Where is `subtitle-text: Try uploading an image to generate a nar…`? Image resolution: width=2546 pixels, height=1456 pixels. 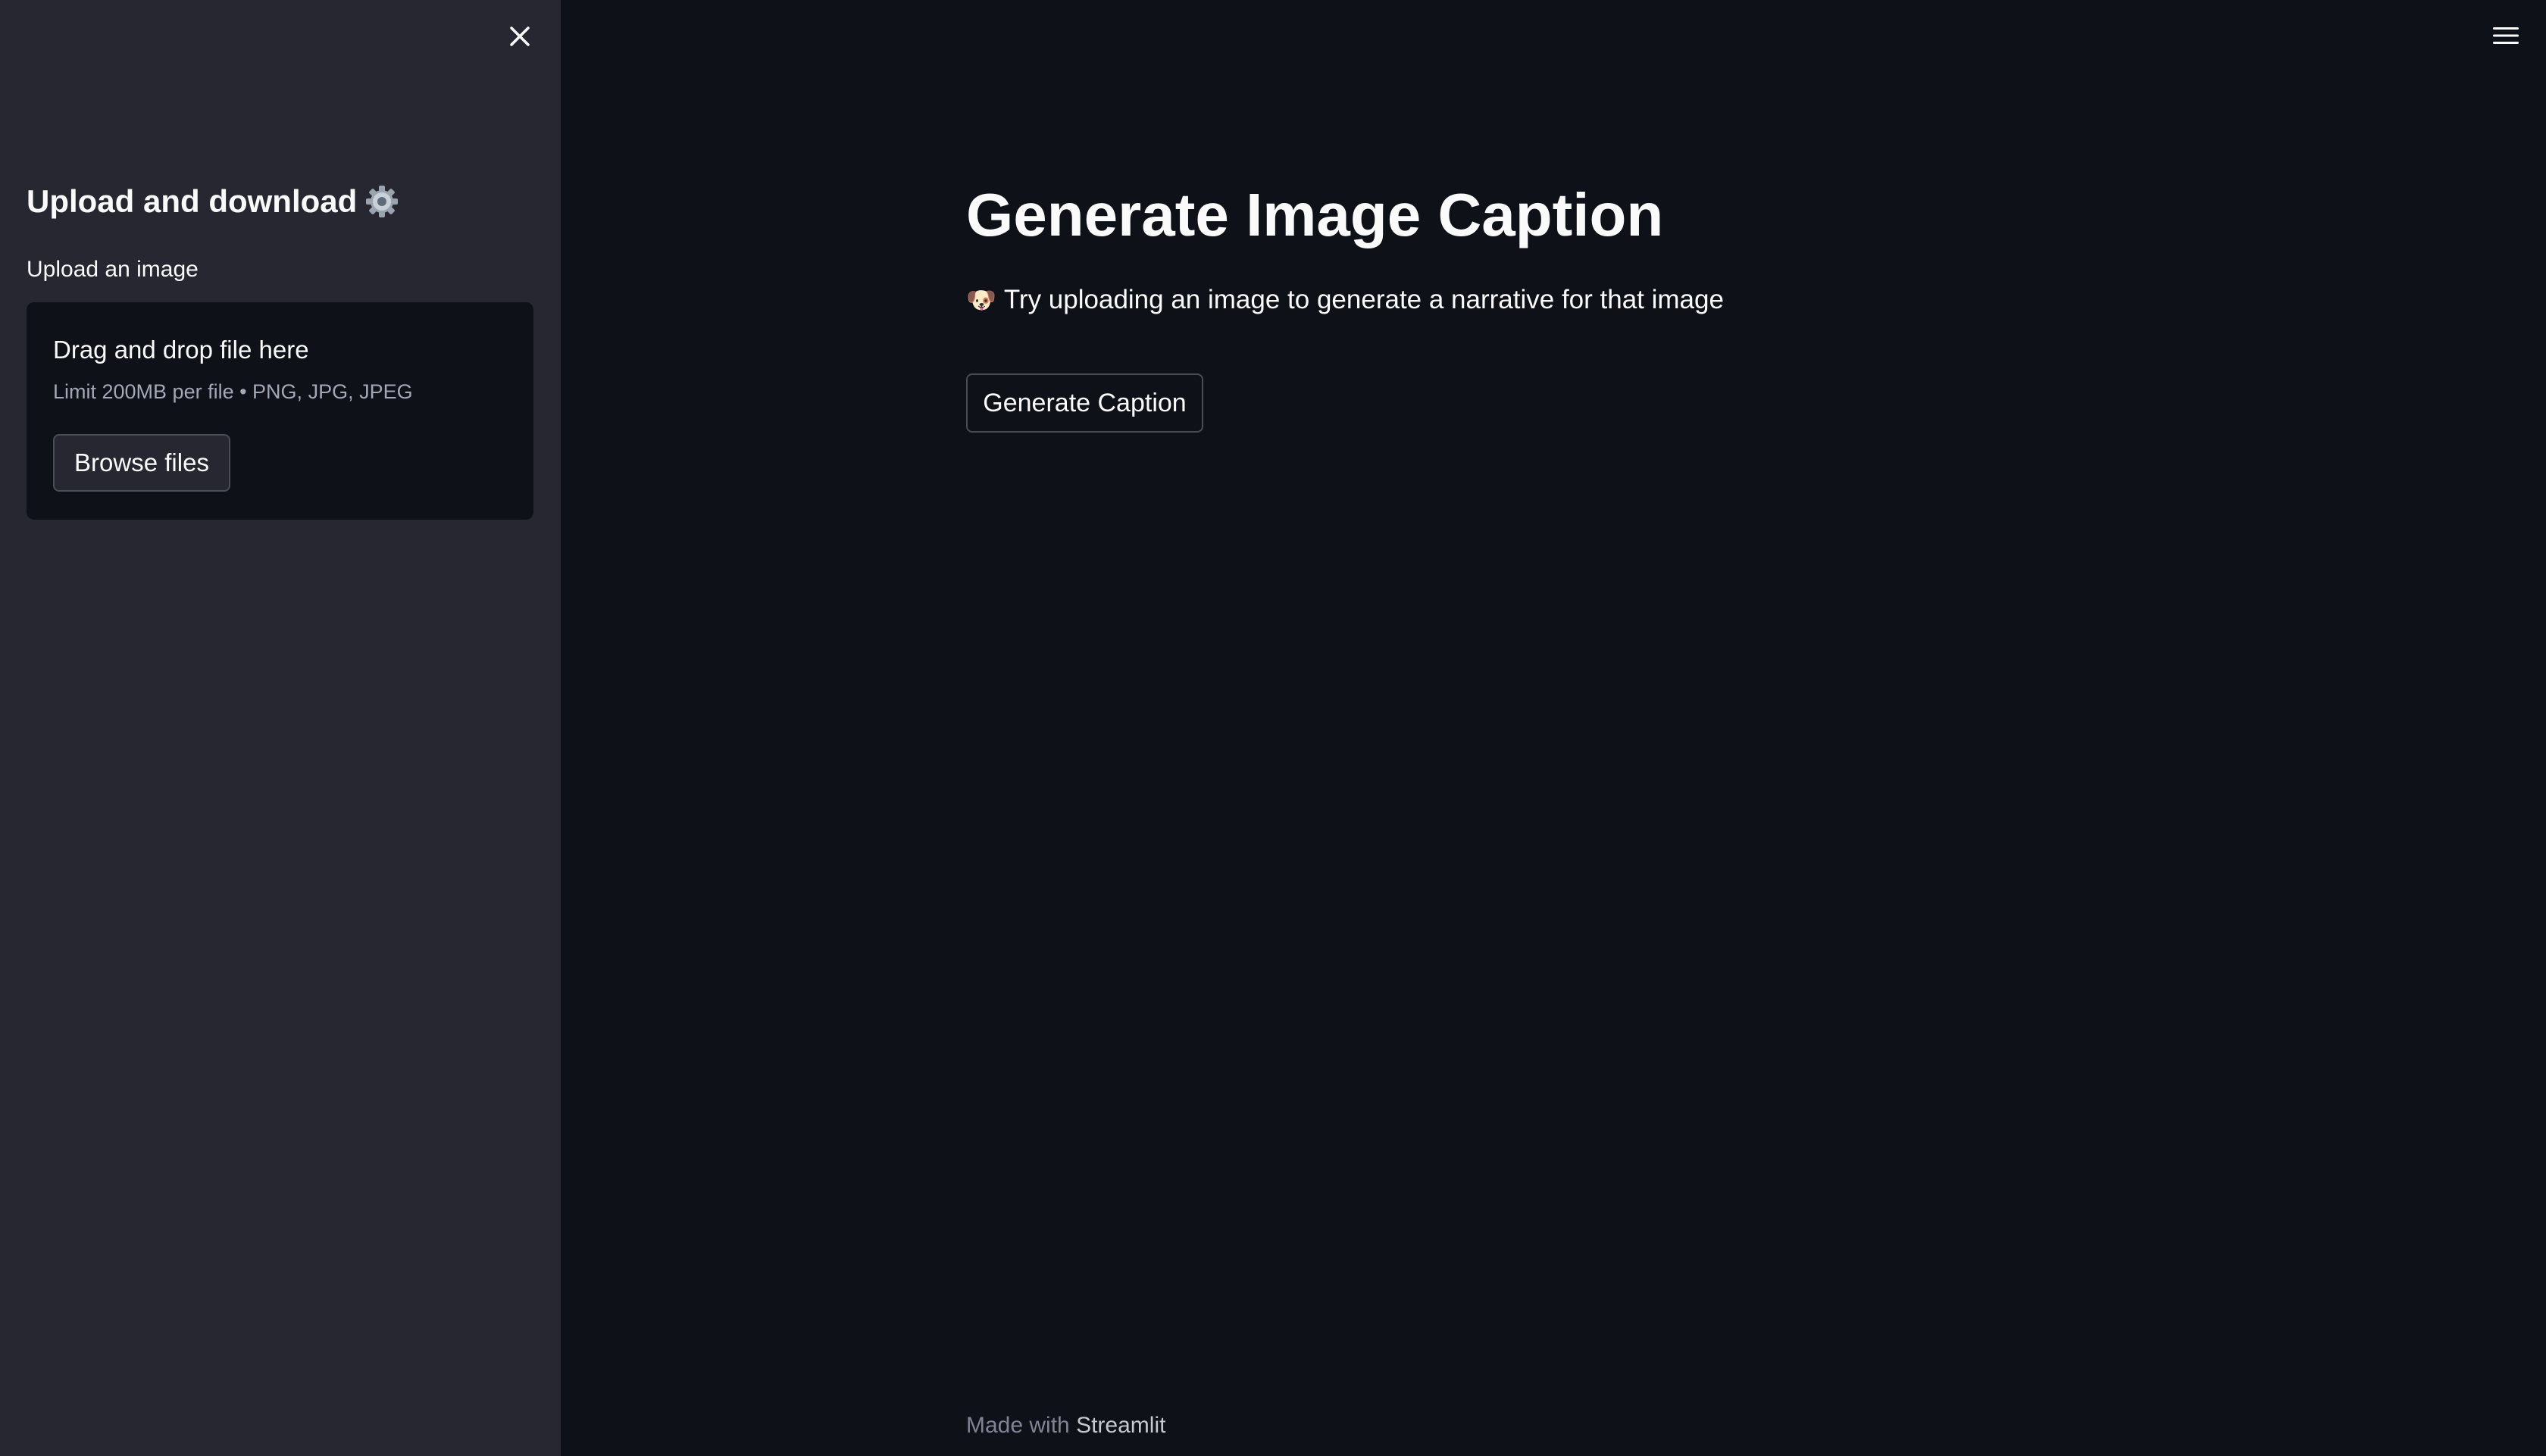 subtitle-text: Try uploading an image to generate a nar… is located at coordinates (1363, 299).